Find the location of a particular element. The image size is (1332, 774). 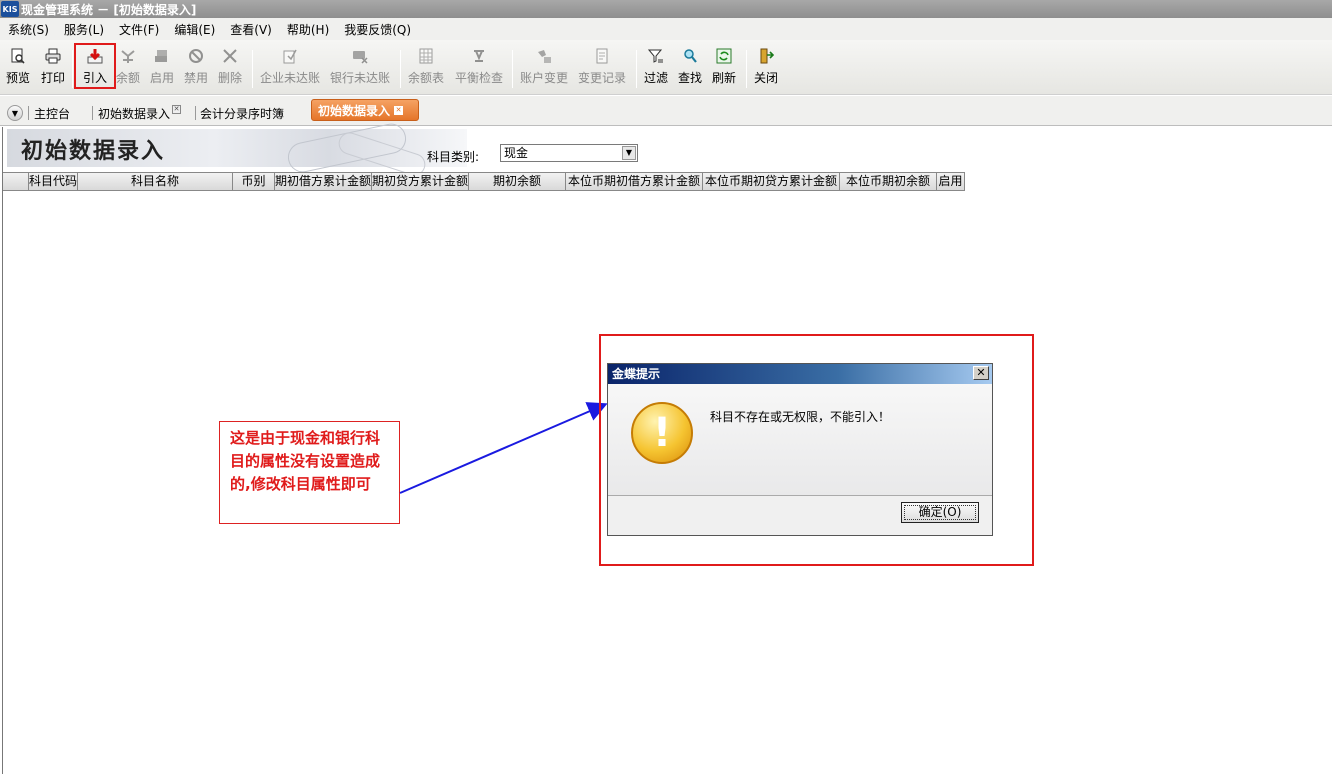

ok-button: 确定(O) is located at coordinates (940, 512).